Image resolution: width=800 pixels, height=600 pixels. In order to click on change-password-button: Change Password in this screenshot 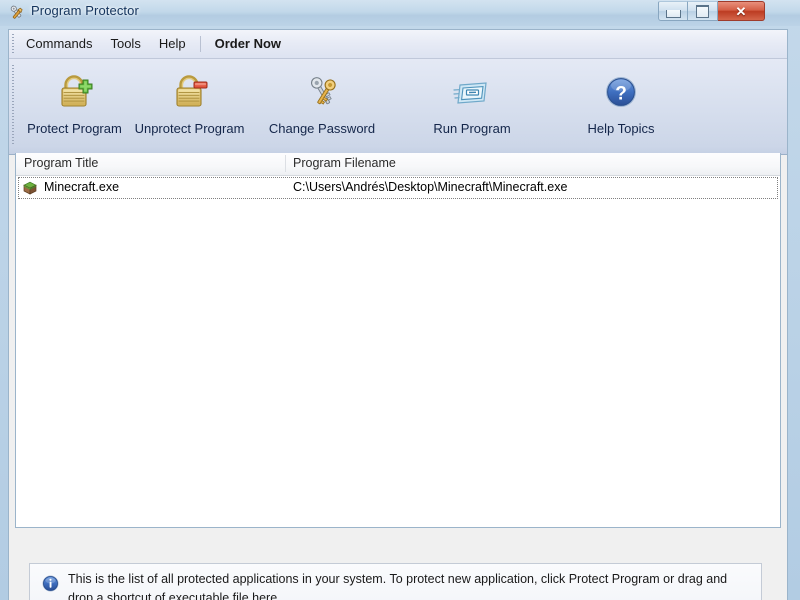, I will do `click(322, 105)`.